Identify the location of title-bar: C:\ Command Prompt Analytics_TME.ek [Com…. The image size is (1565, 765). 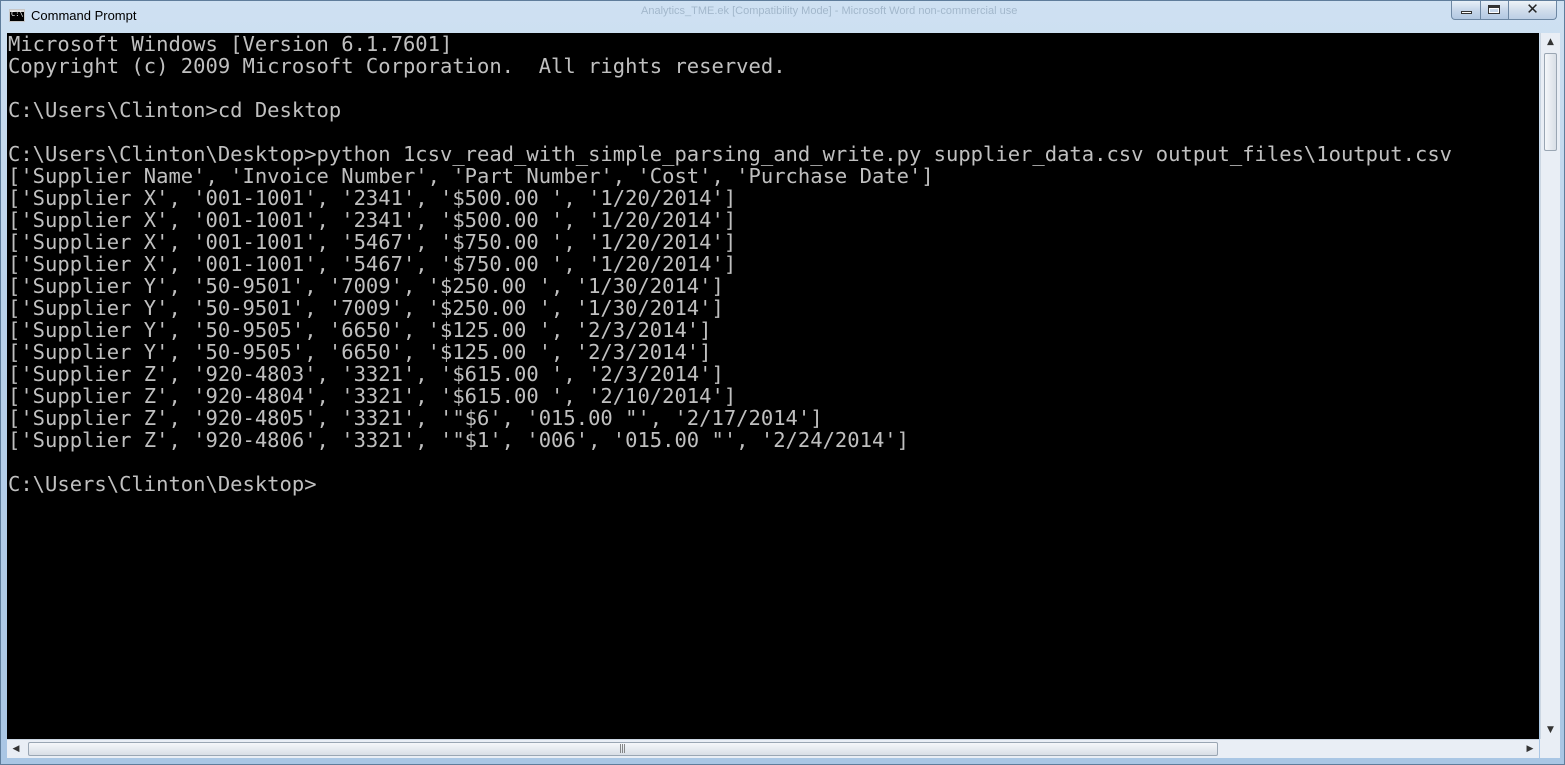
(782, 16).